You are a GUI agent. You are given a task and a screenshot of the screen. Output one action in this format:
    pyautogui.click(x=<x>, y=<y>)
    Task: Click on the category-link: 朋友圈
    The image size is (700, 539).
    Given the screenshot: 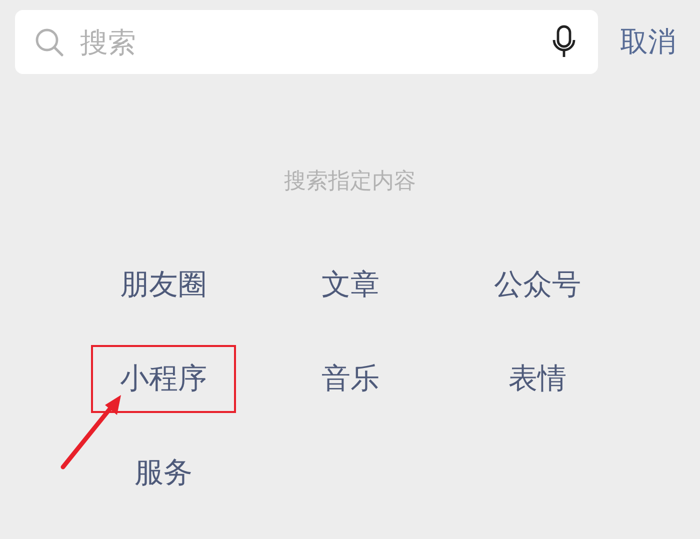 What is the action you would take?
    pyautogui.click(x=163, y=285)
    